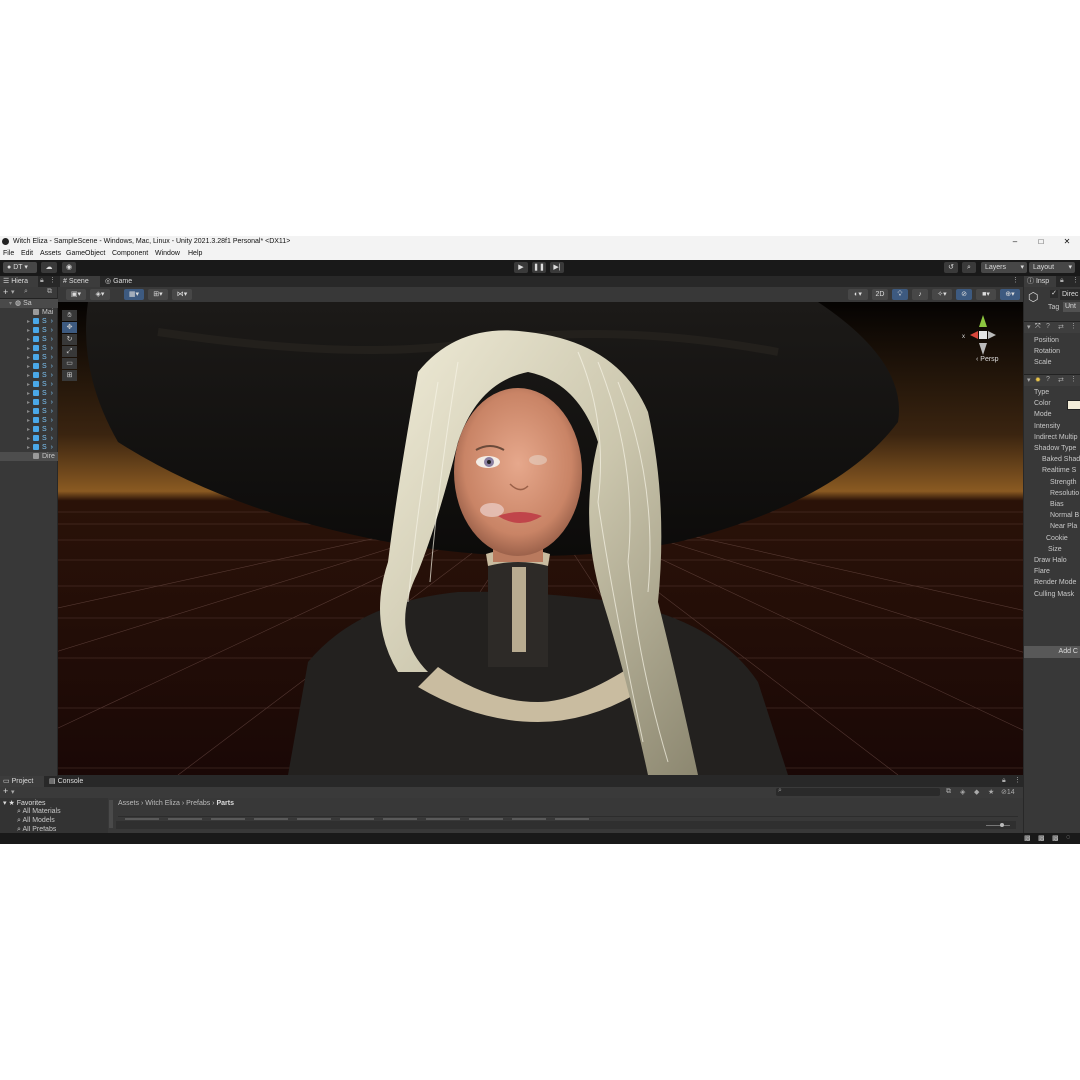 The height and width of the screenshot is (1080, 1080). What do you see at coordinates (36, 821) in the screenshot?
I see `fav-item: ⌕ All Models` at bounding box center [36, 821].